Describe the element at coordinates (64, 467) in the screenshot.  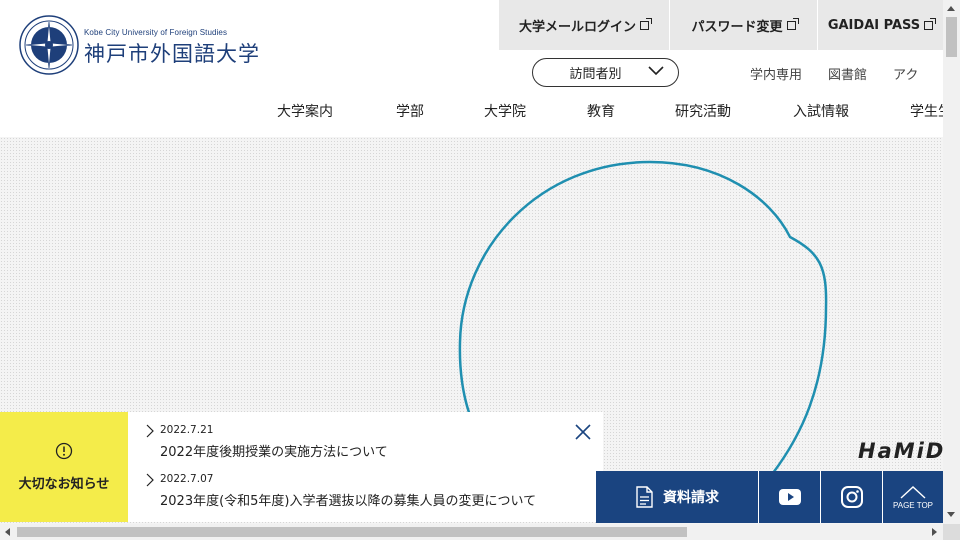
I see `important-notice-label: 大切なお知らせ` at that location.